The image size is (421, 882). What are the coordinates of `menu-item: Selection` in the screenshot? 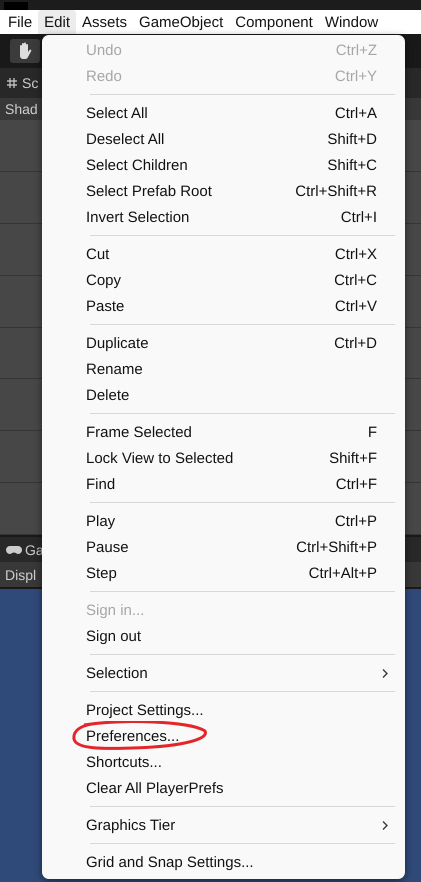 It's located at (223, 673).